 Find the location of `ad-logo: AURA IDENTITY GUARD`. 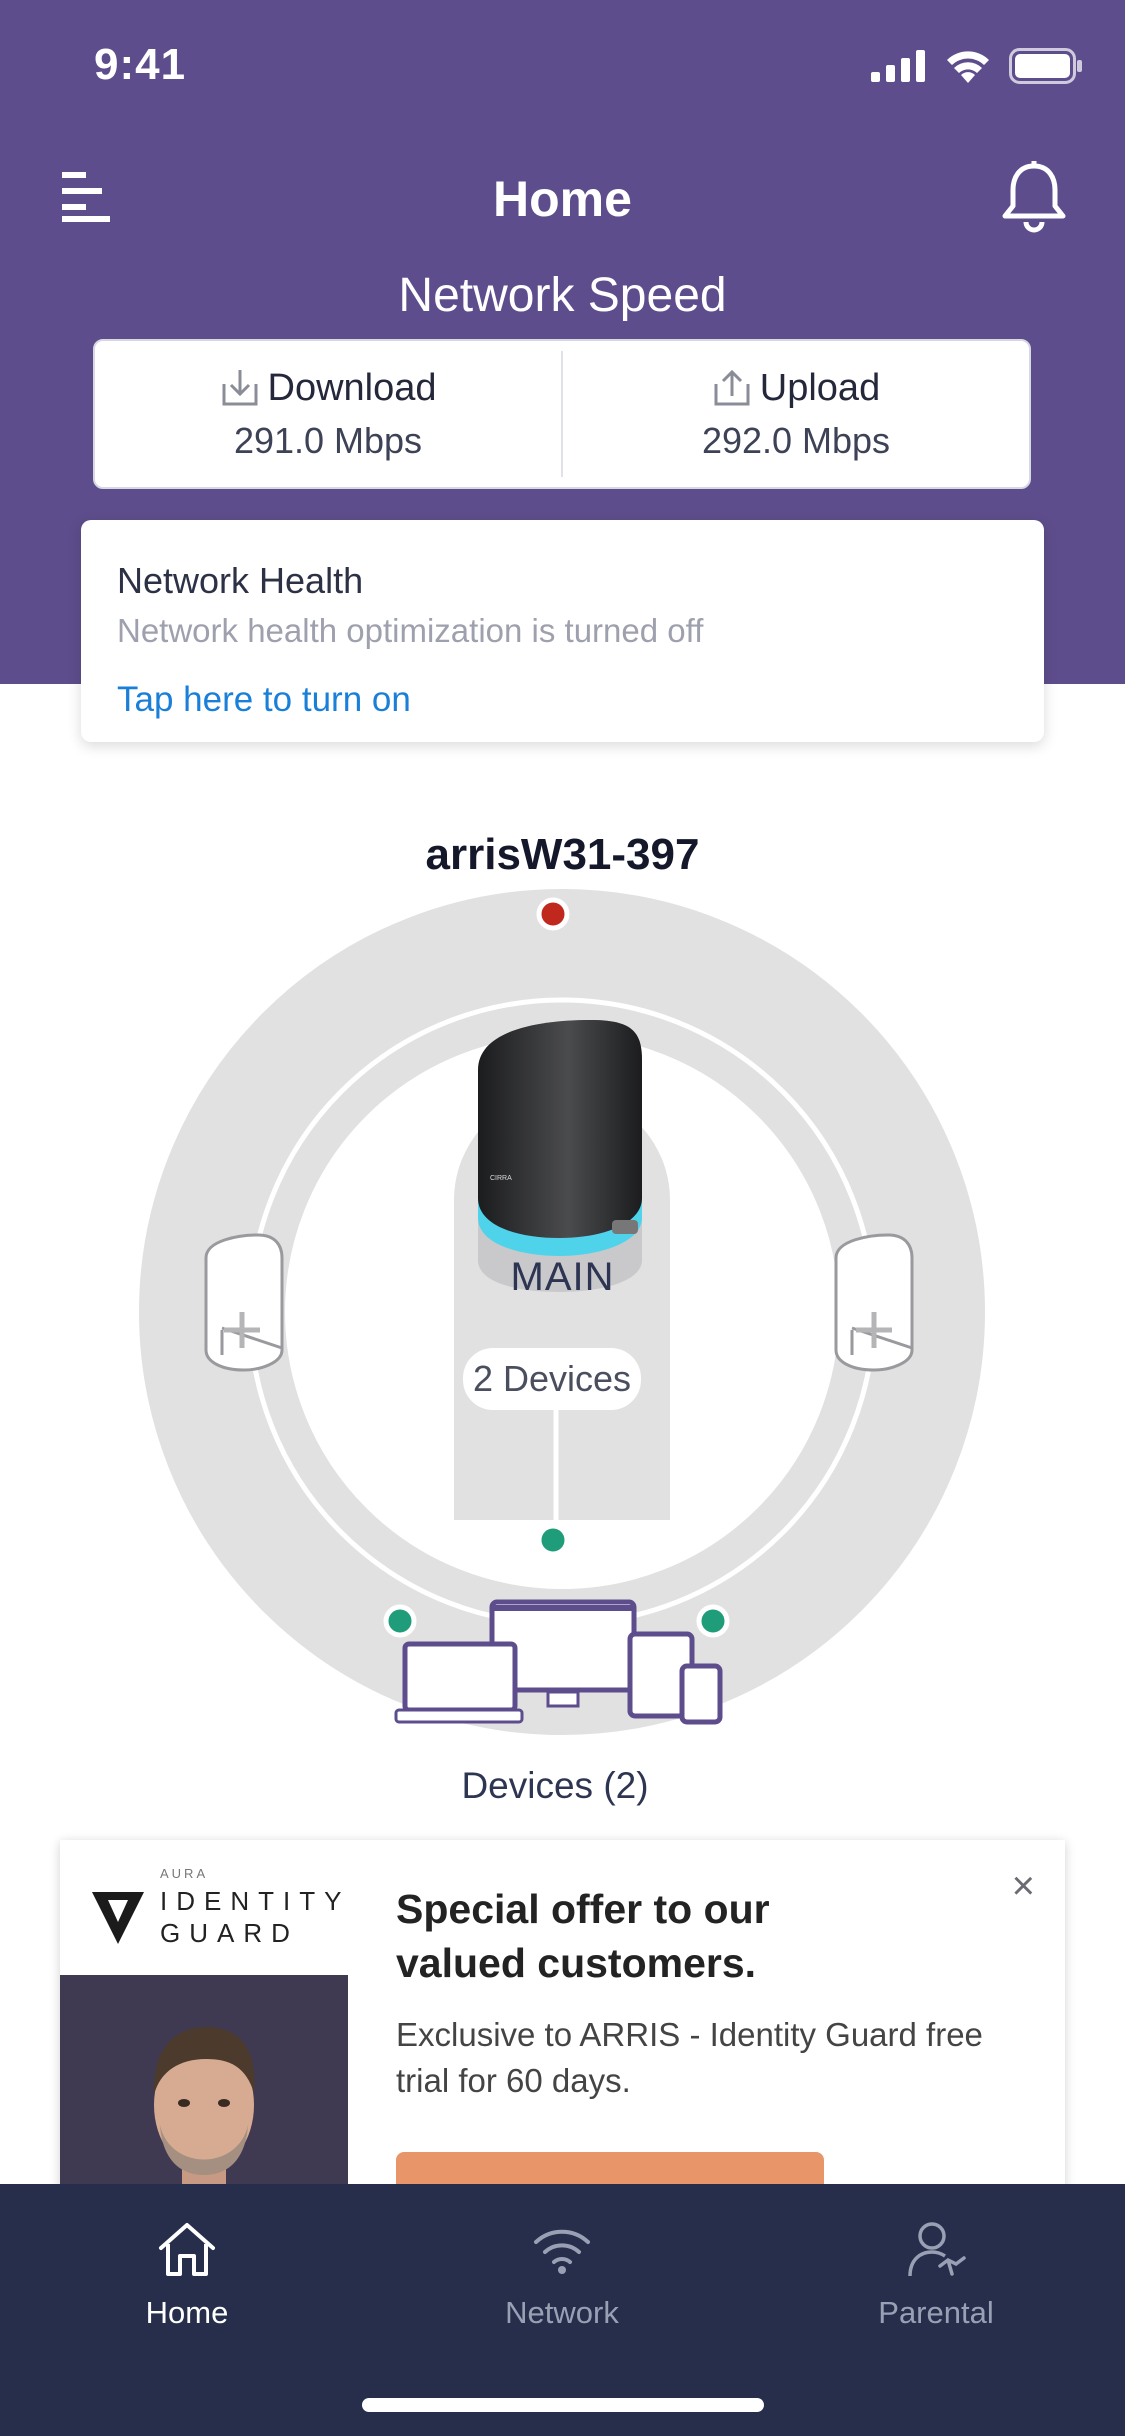

ad-logo: AURA IDENTITY GUARD is located at coordinates (204, 1907).